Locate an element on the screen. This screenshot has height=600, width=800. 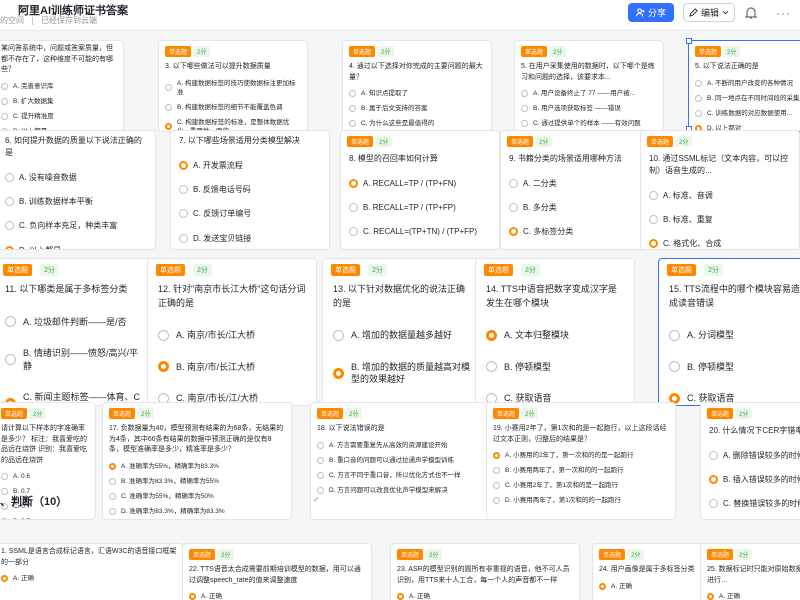
answer-option: D. 准确率为83.3%，精确率为83.3% is located at coordinates (197, 511).